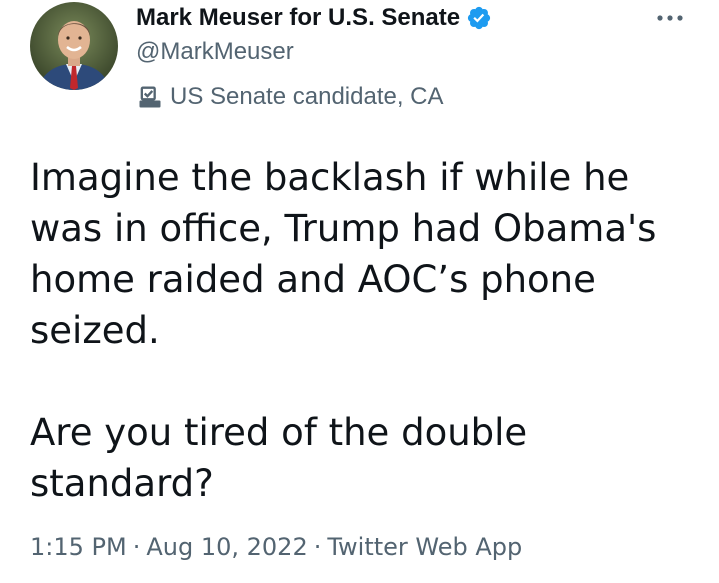 The height and width of the screenshot is (583, 719). What do you see at coordinates (479, 18) in the screenshot?
I see `verified-badge-icon` at bounding box center [479, 18].